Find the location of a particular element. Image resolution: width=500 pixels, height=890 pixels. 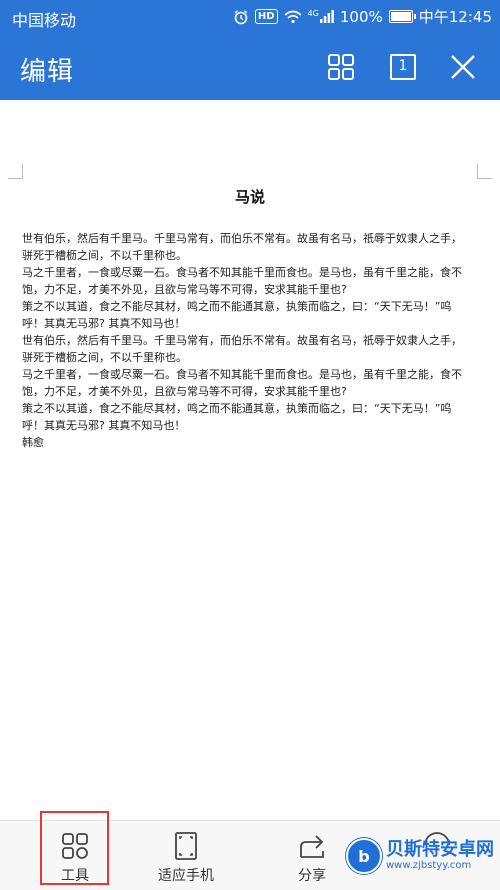

status-icons: HD 4G 100% 中午12:45 is located at coordinates (362, 16).